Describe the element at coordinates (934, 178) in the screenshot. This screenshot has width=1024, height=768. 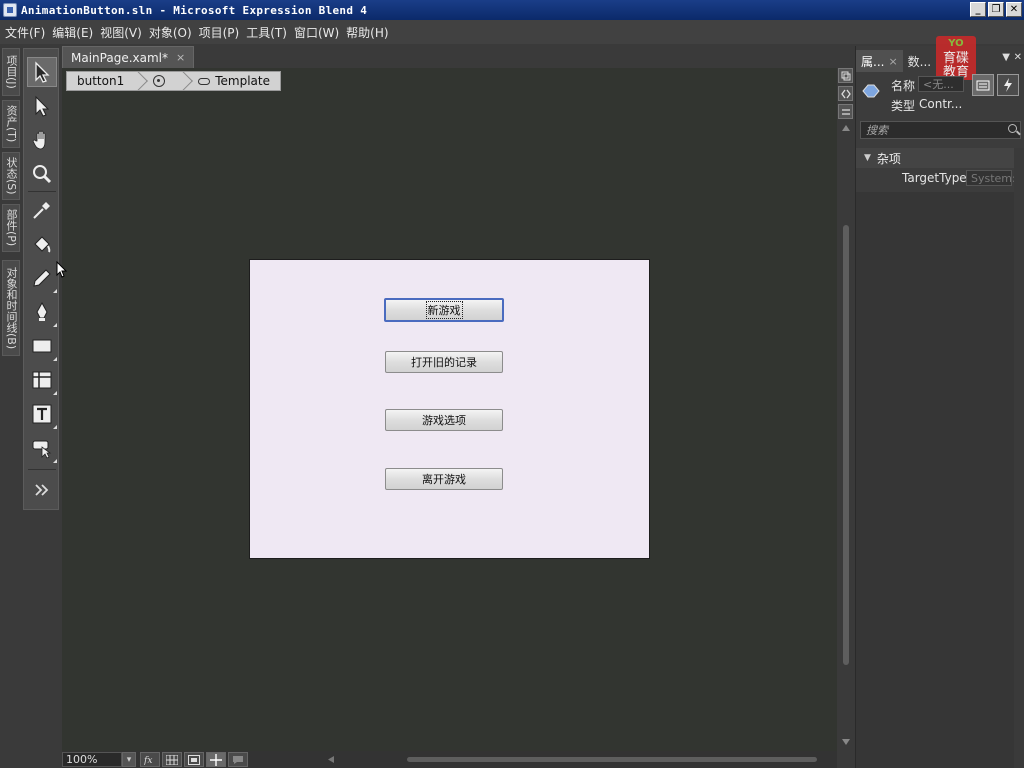
I see `targettype-label: TargetType` at that location.